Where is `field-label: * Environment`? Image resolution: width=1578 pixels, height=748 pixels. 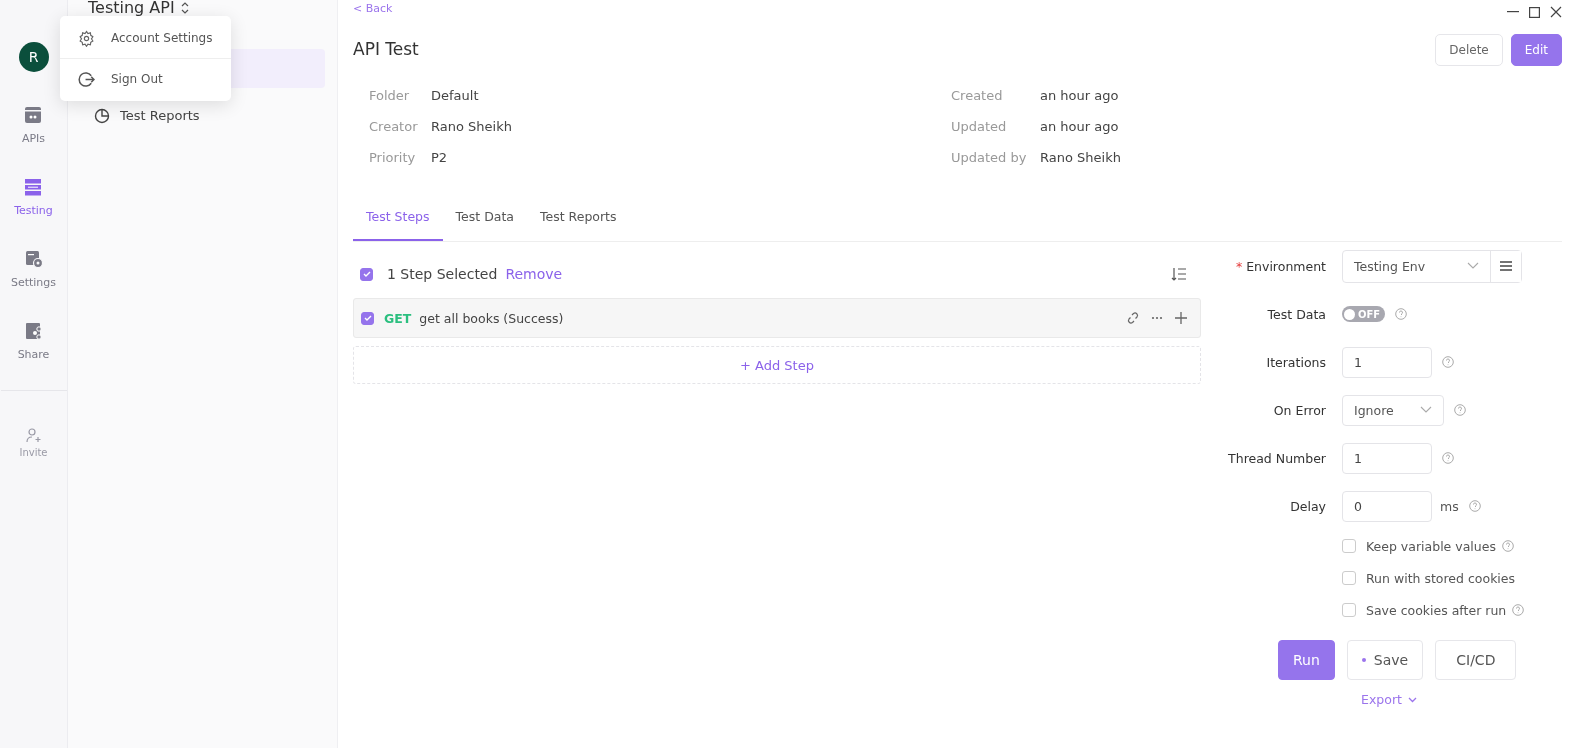
field-label: * Environment is located at coordinates (1280, 266).